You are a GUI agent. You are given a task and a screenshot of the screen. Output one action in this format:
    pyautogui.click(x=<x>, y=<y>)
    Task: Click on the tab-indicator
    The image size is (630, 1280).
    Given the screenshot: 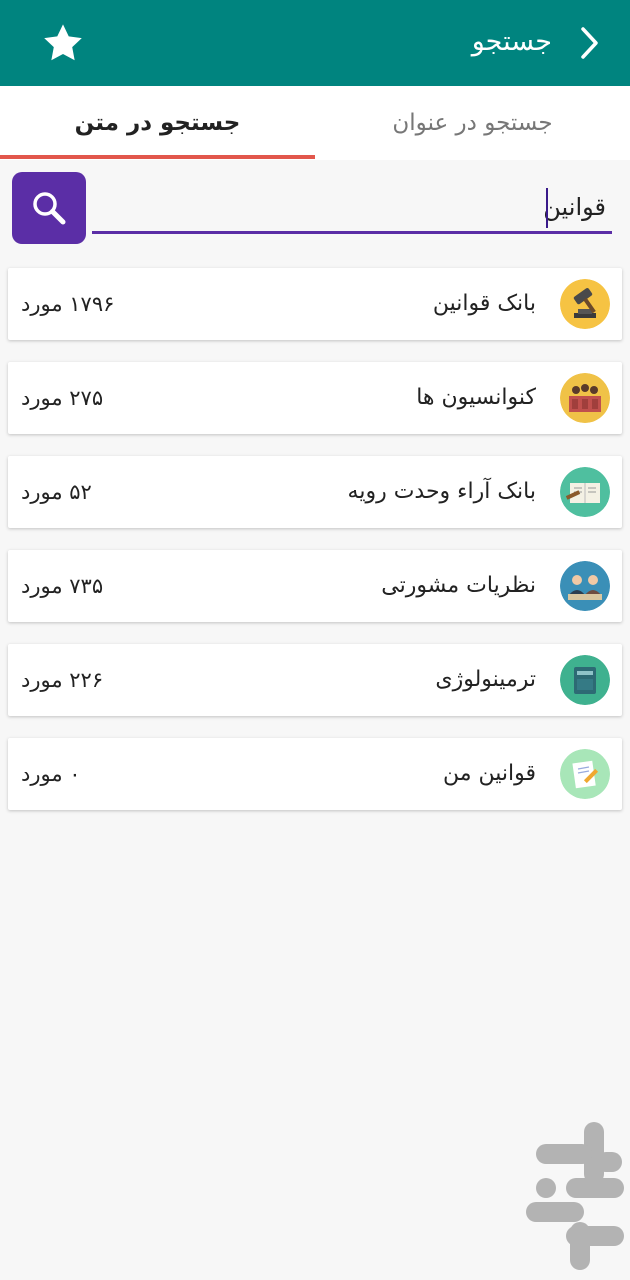 What is the action you would take?
    pyautogui.click(x=157, y=157)
    